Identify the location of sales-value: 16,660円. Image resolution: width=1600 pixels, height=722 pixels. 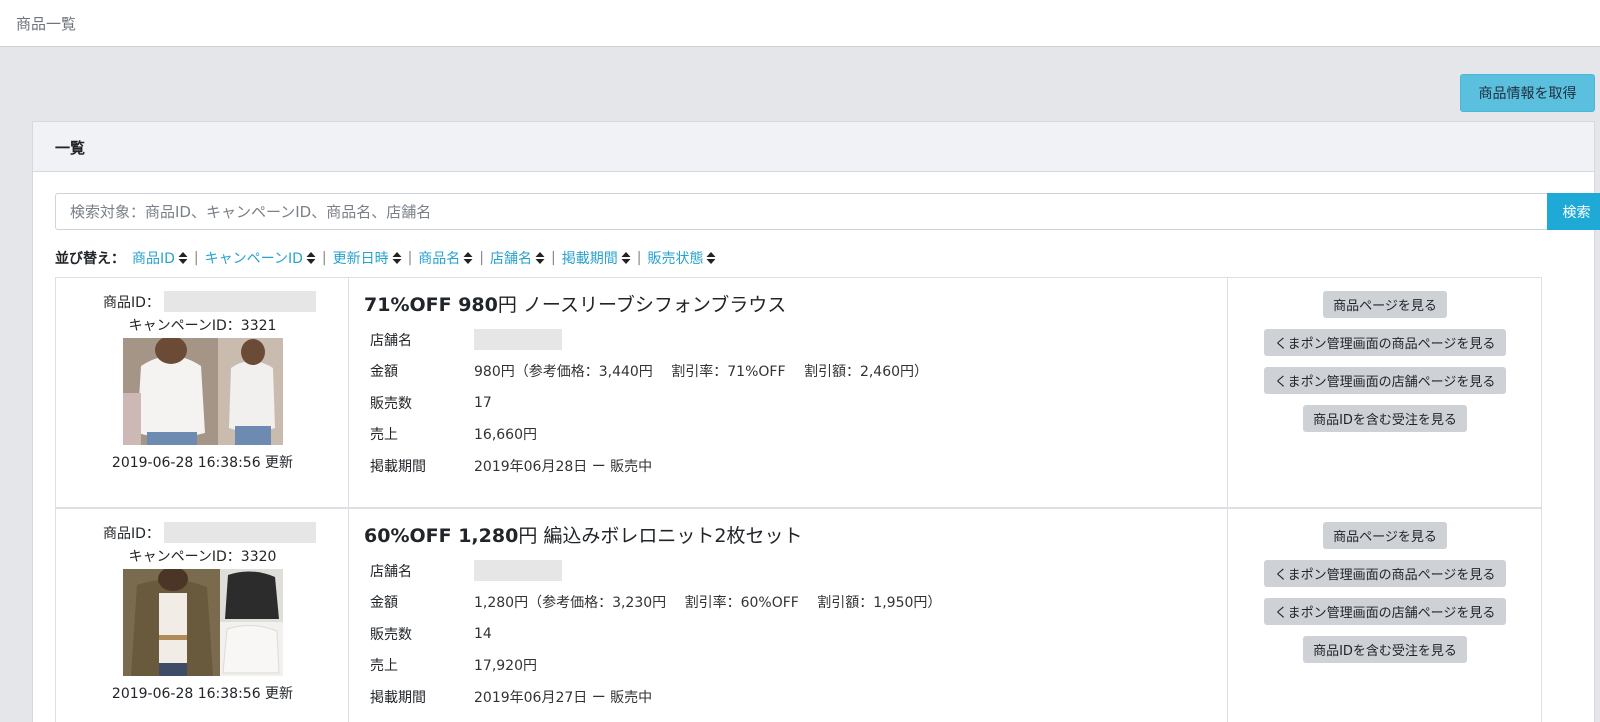
(505, 435).